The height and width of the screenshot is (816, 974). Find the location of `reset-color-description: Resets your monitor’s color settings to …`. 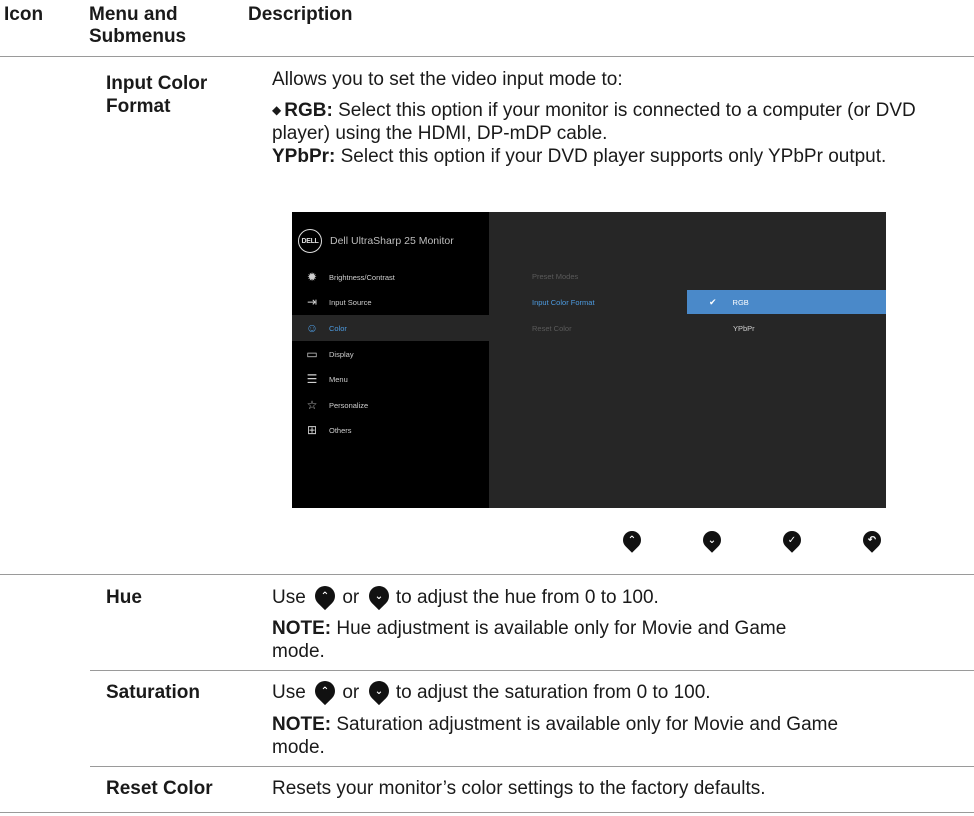

reset-color-description: Resets your monitor’s color settings to … is located at coordinates (519, 788).